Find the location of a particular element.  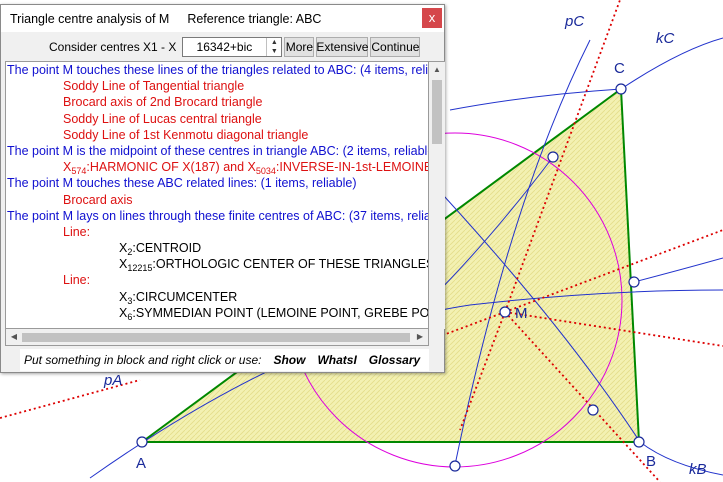

centre-item: X2:CENTROID is located at coordinates (160, 249).